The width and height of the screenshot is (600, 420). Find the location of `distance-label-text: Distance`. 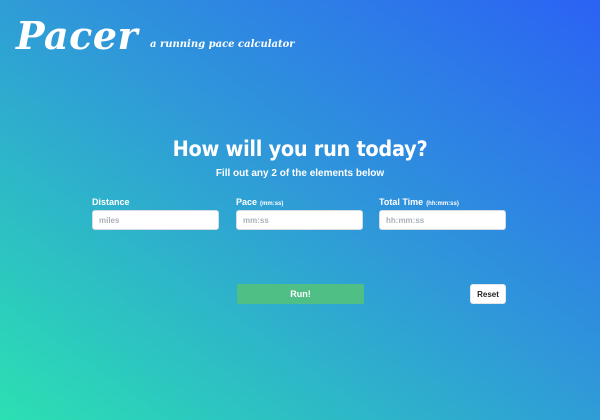

distance-label-text: Distance is located at coordinates (111, 202).